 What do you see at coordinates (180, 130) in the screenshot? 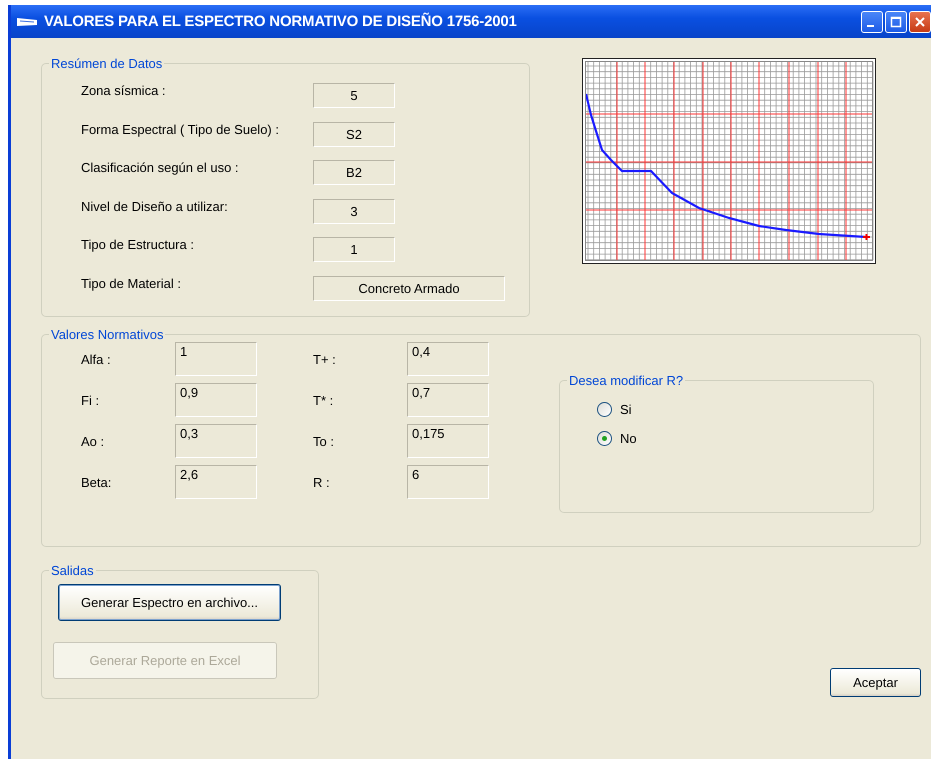
I see `field-label: Forma Espectral ( Tipo de Suelo) :` at bounding box center [180, 130].